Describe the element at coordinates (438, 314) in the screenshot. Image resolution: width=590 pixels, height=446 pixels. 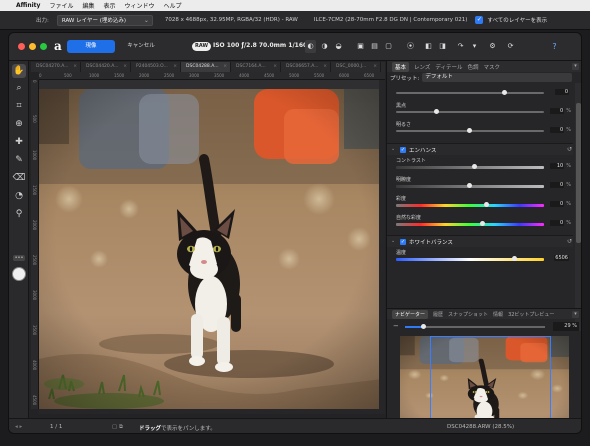
I see `tab-history: 履歴` at that location.